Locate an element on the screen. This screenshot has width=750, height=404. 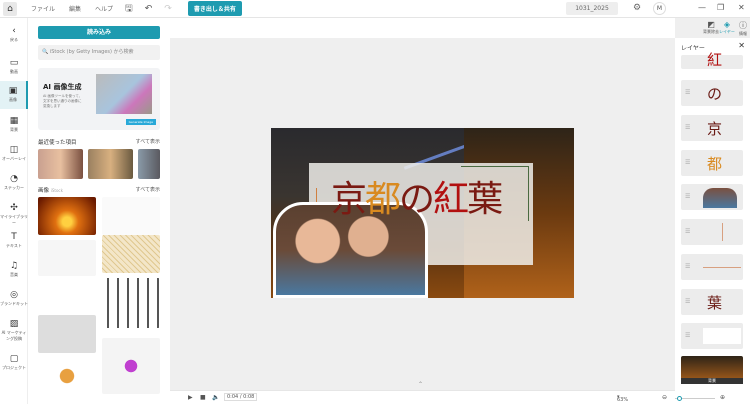
rail-text: T テキスト is located at coordinates (14, 240).